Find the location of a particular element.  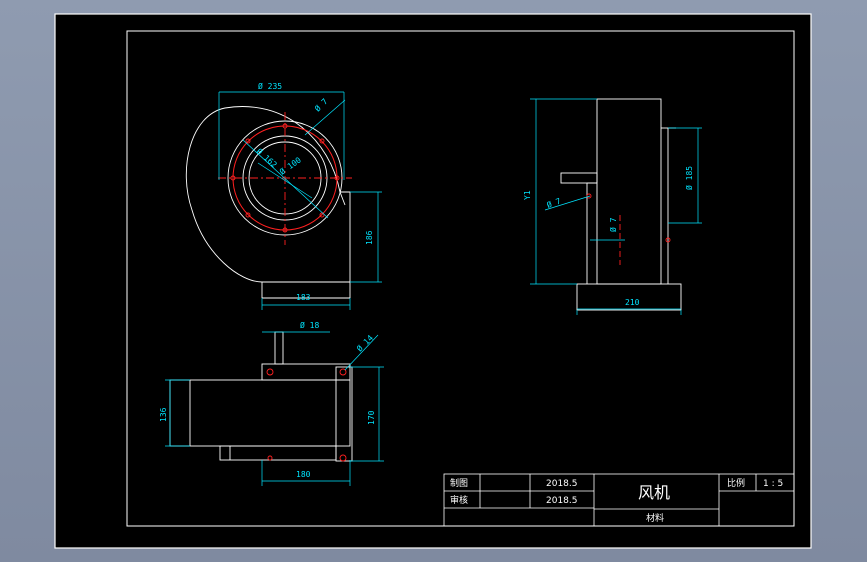

dim-136: 136 is located at coordinates (163, 414).